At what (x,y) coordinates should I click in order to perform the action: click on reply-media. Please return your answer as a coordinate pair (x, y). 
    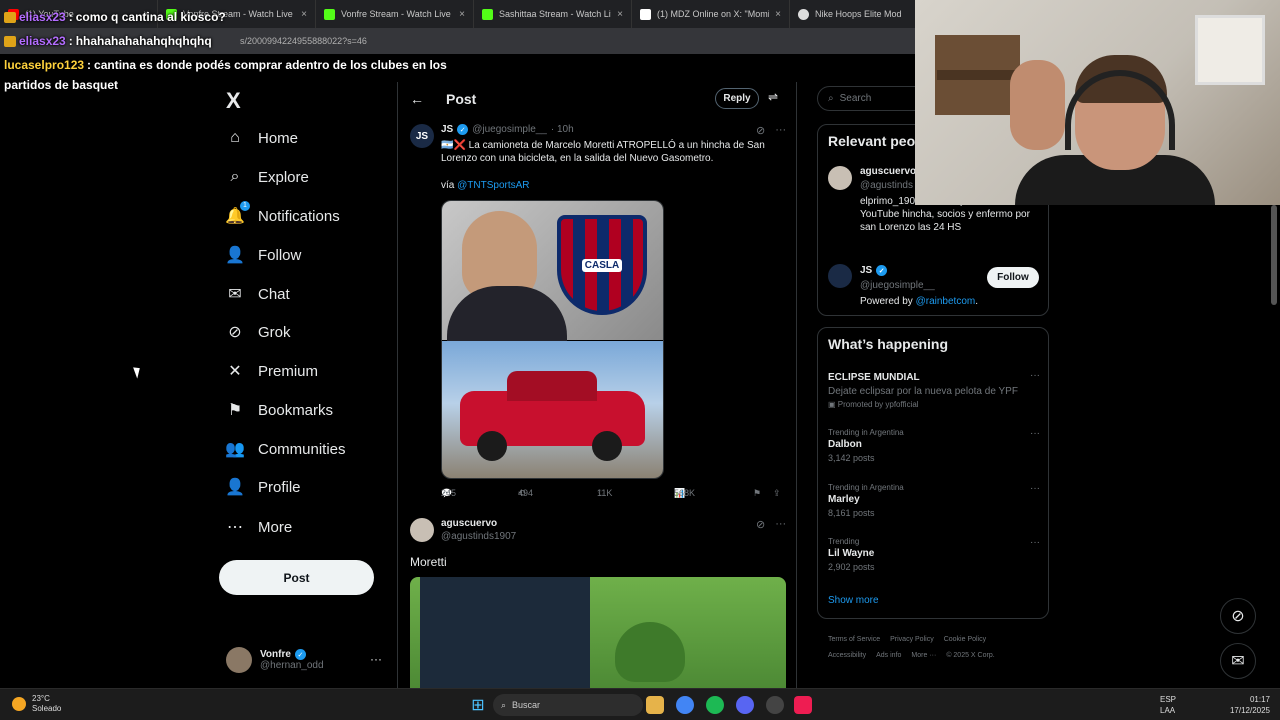
    Looking at the image, I should click on (598, 632).